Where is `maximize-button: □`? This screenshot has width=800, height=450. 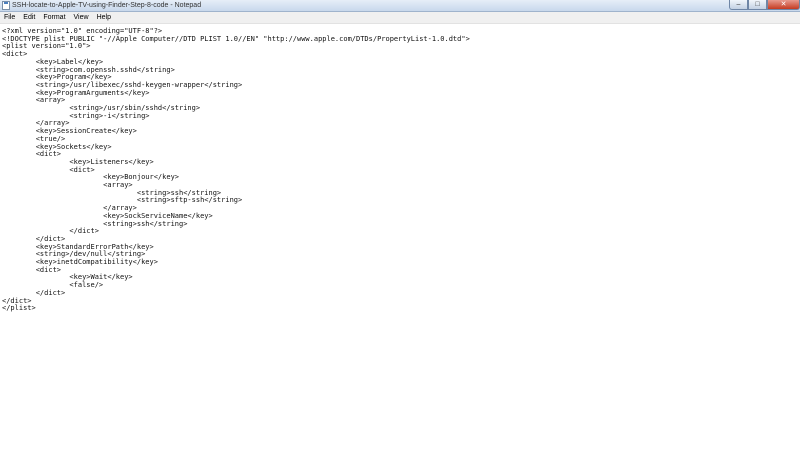
maximize-button: □ is located at coordinates (757, 5).